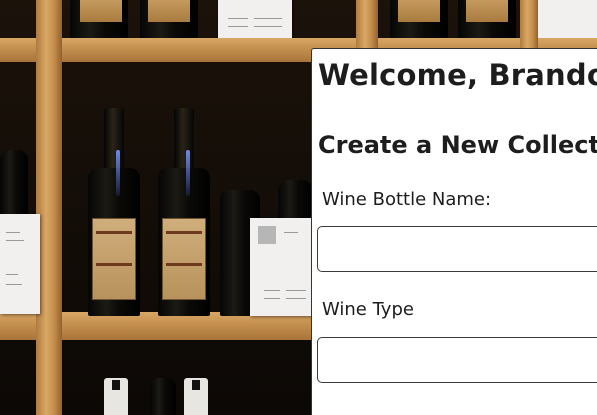 This screenshot has height=415, width=597. What do you see at coordinates (457, 249) in the screenshot?
I see `wine-bottle-name-input` at bounding box center [457, 249].